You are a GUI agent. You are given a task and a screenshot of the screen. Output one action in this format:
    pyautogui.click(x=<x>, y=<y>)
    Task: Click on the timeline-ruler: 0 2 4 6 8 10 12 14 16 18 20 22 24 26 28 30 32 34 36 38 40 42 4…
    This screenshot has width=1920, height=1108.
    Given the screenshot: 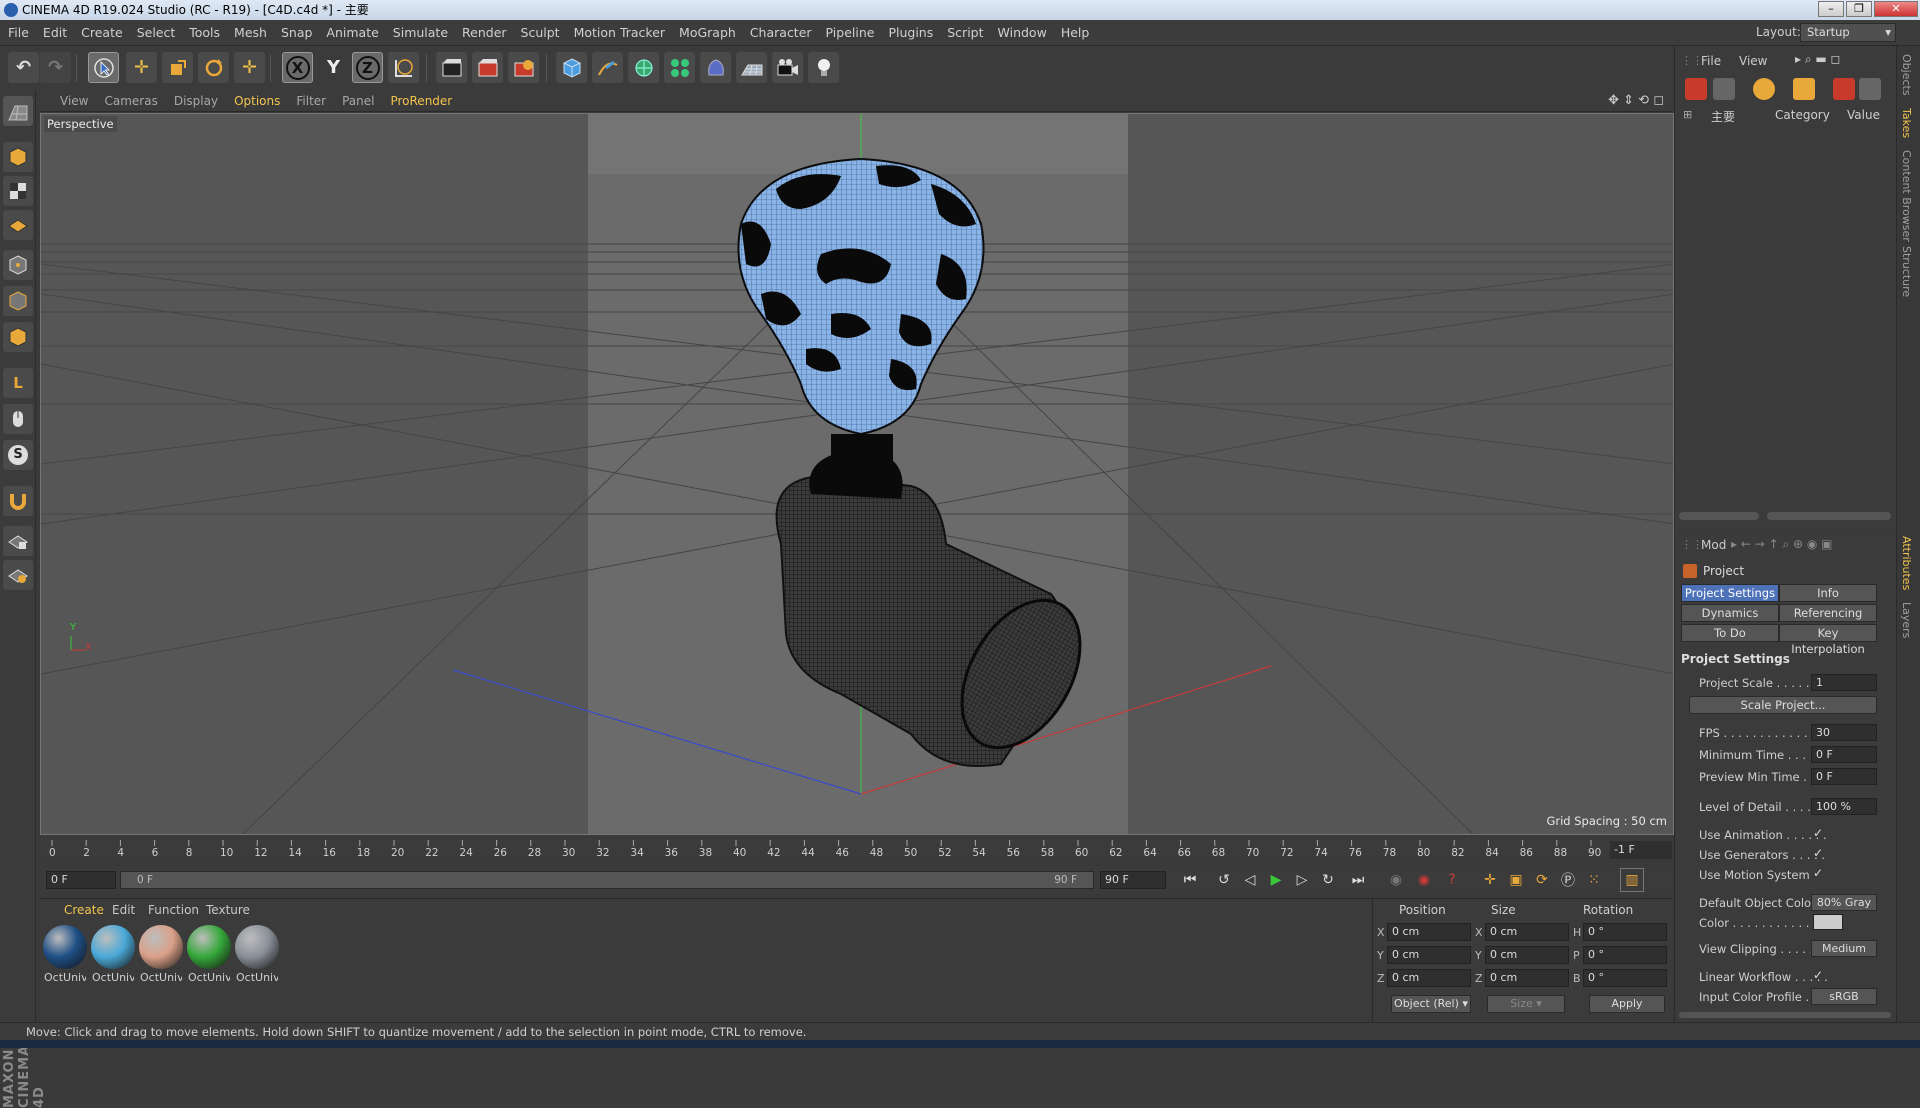 What is the action you would take?
    pyautogui.click(x=856, y=849)
    